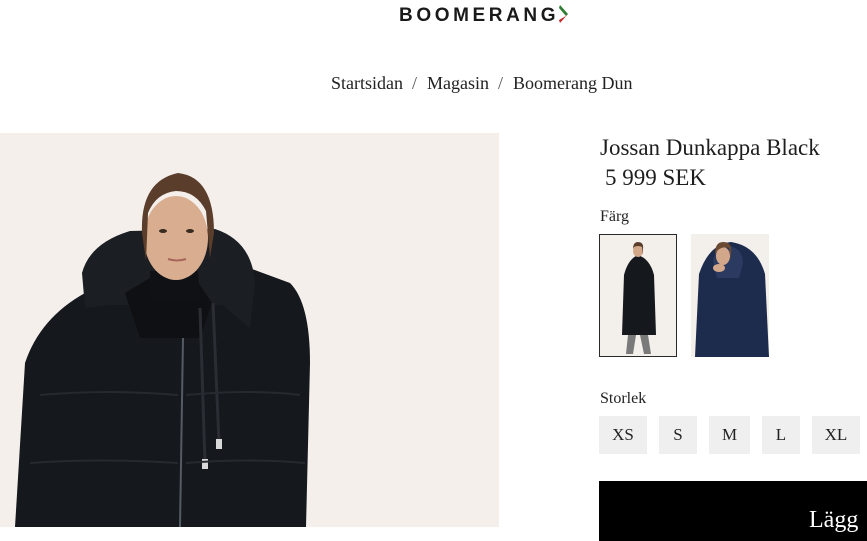 This screenshot has width=867, height=541. I want to click on size-option-s: S, so click(678, 435).